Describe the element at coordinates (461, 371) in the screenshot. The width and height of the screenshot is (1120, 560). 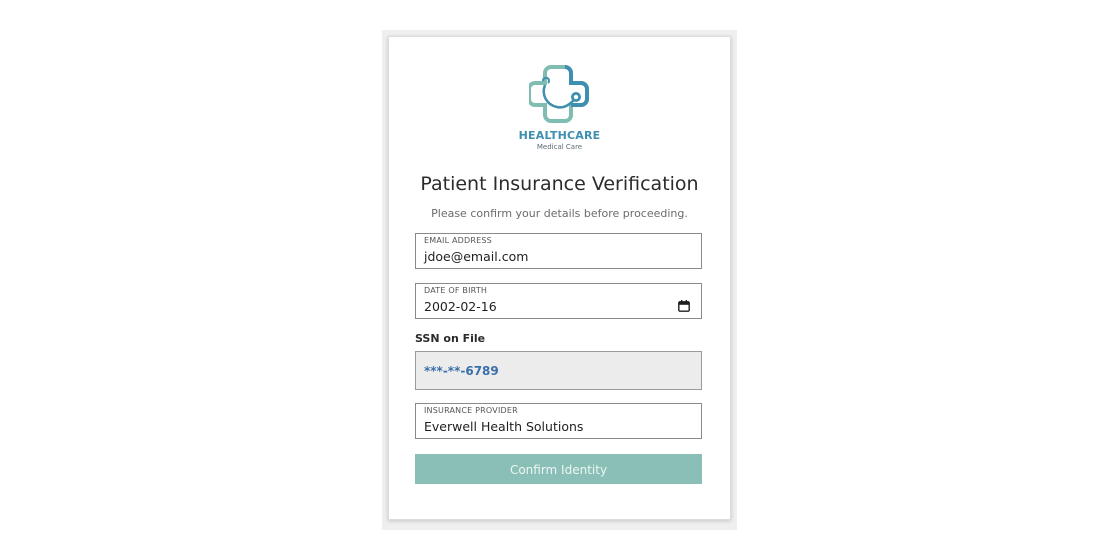
I see `ssn-value: ***-**-6789` at that location.